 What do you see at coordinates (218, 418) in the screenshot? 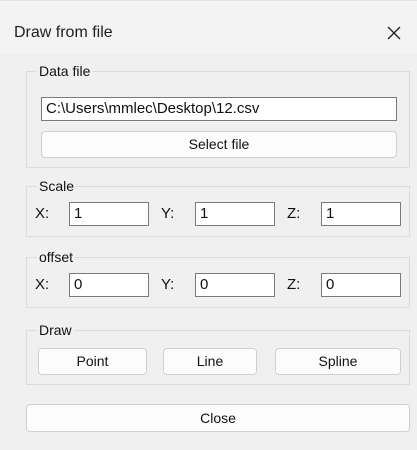
I see `close-button: Close` at bounding box center [218, 418].